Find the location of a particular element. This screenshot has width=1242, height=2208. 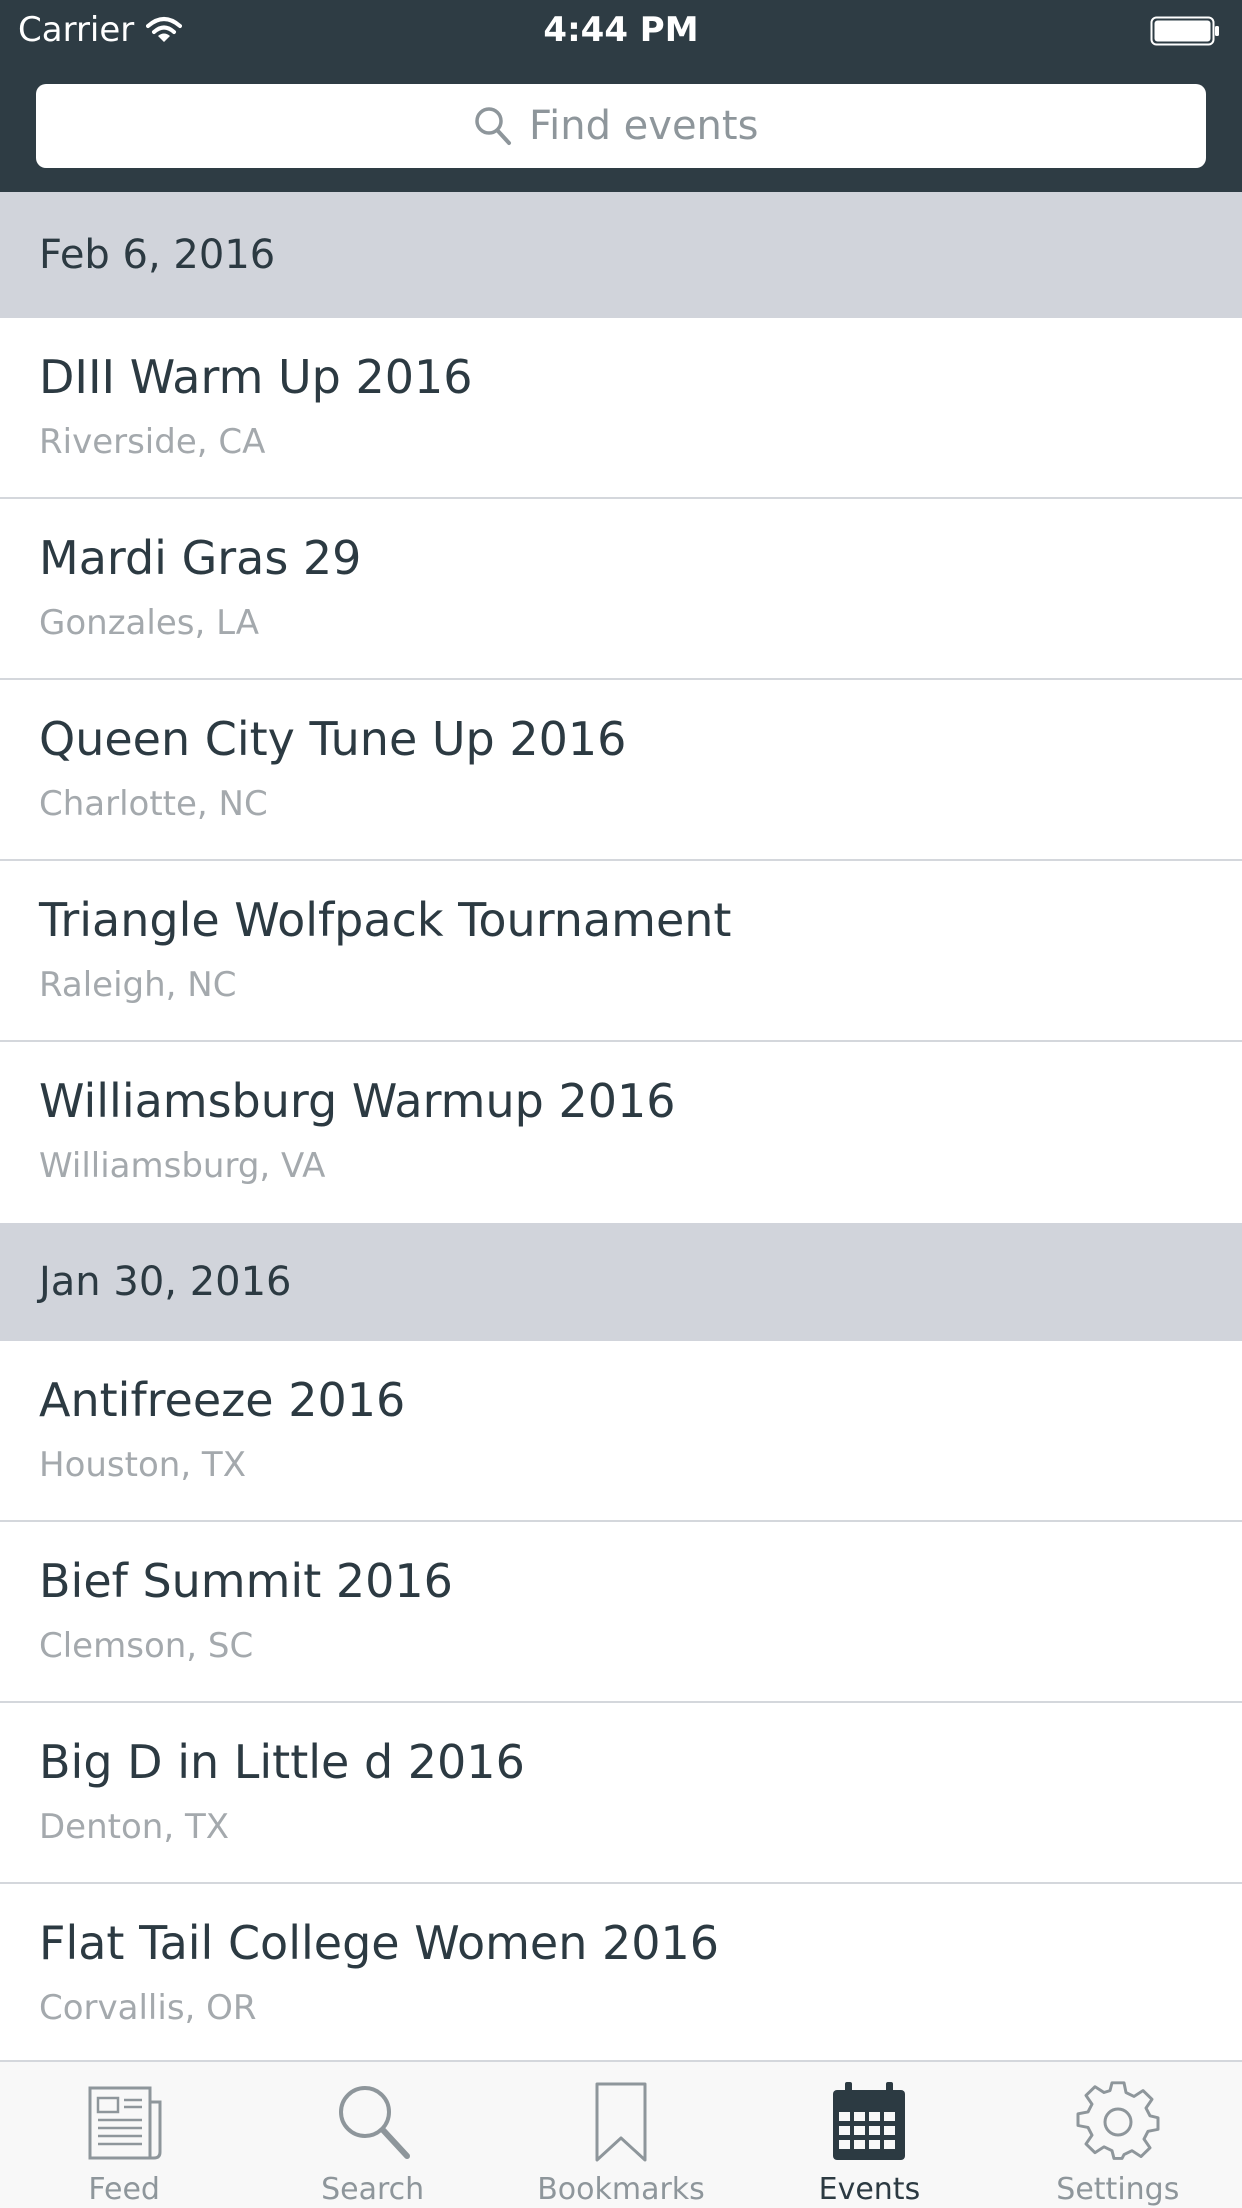

section-header: Feb 6, 2016 is located at coordinates (621, 255).